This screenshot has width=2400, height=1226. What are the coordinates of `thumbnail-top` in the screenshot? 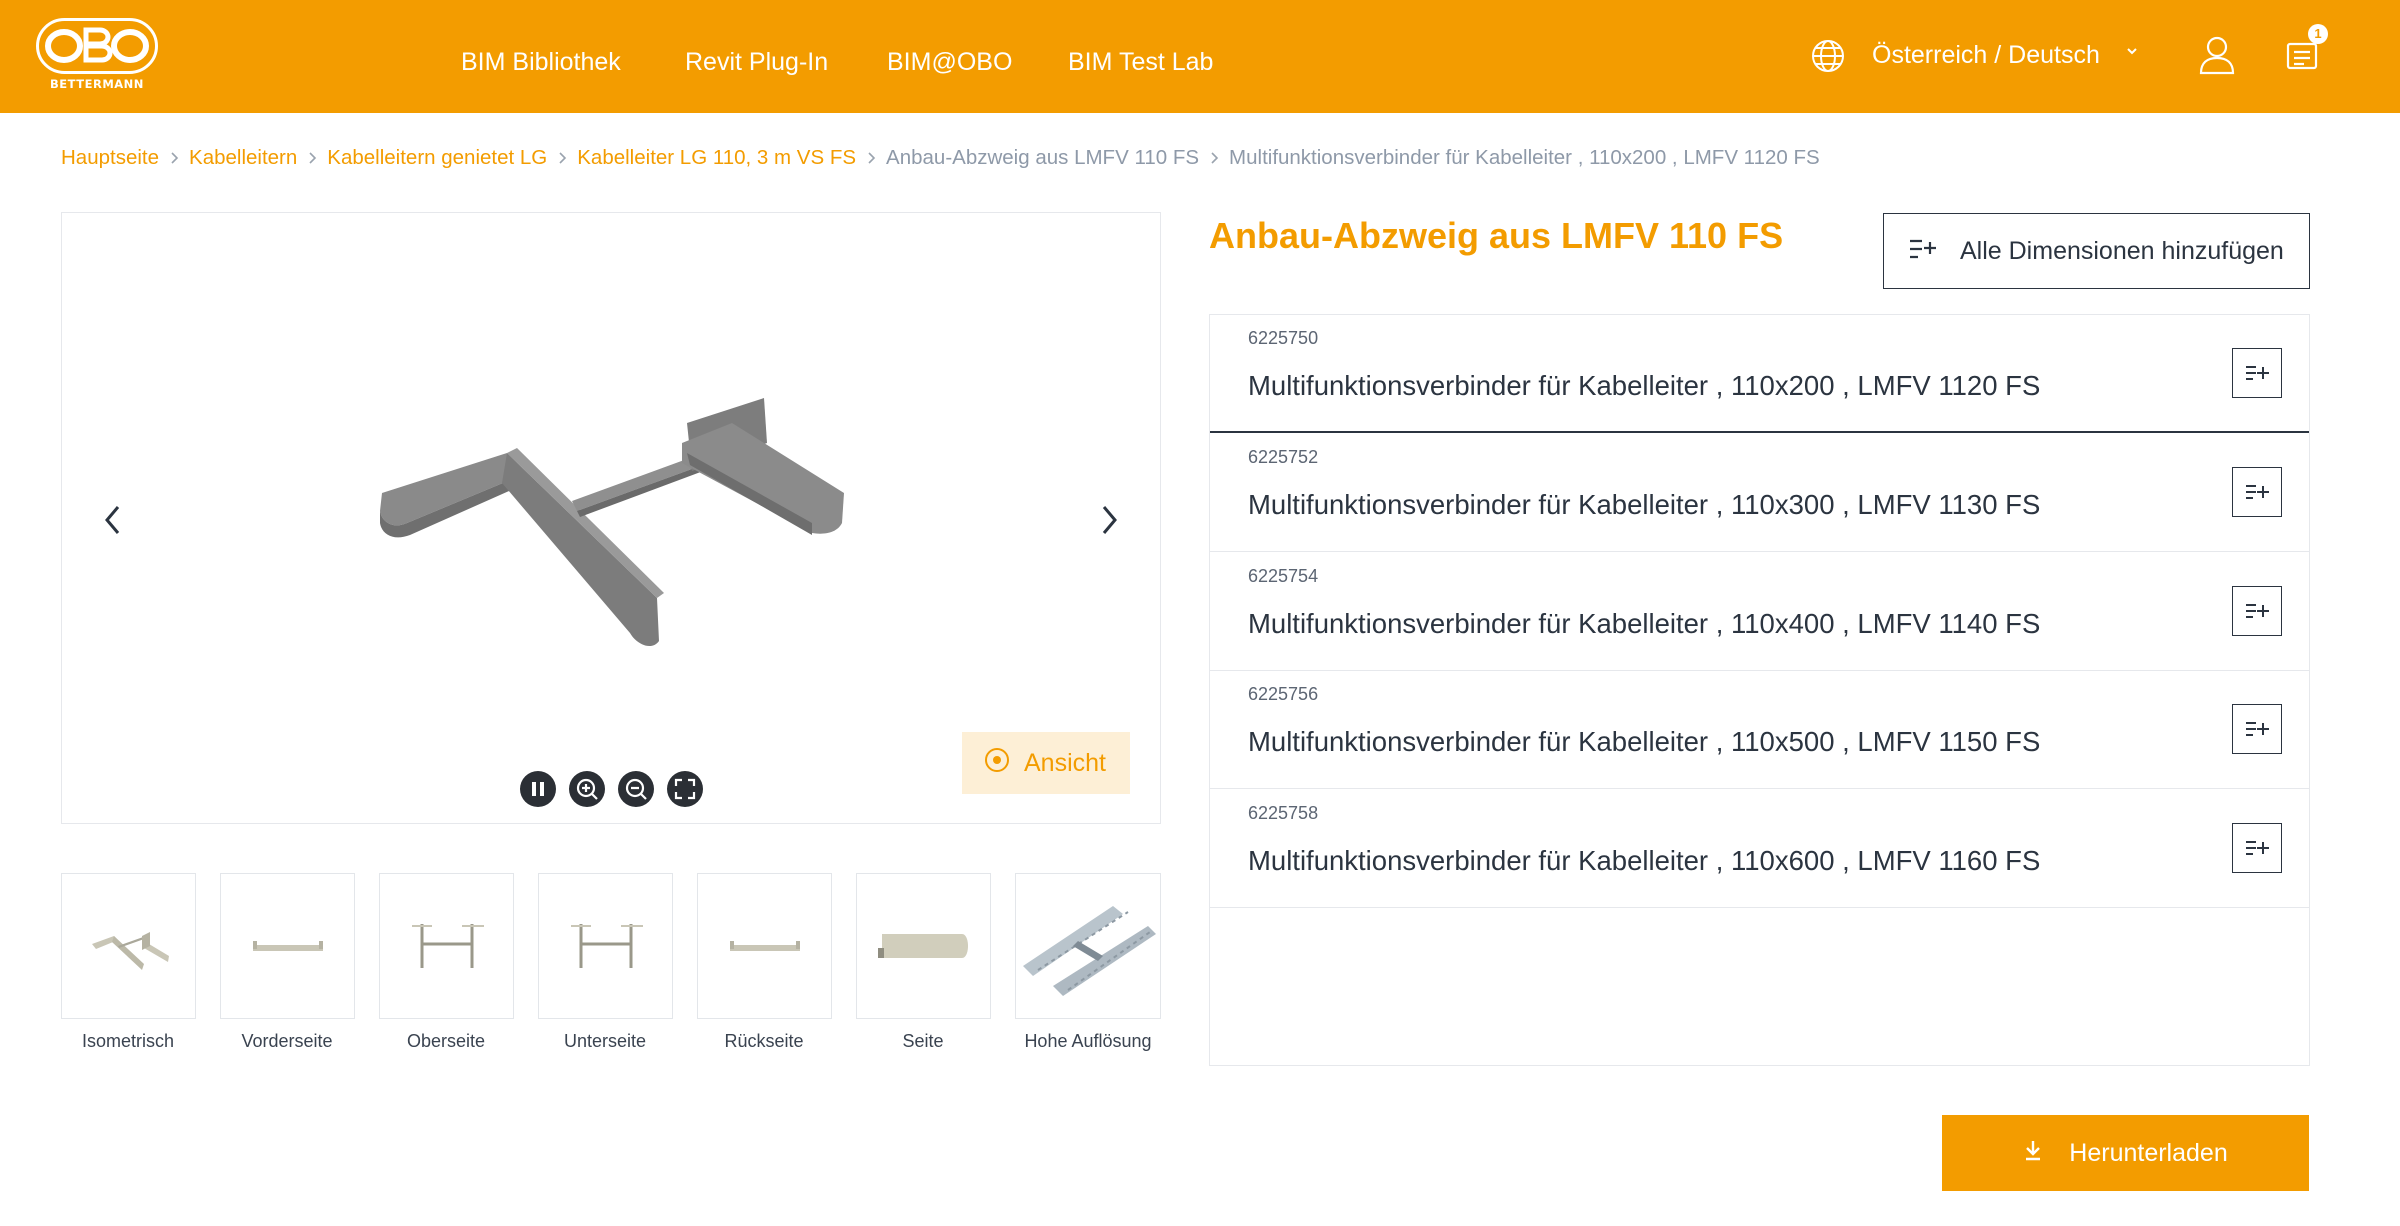 It's located at (446, 946).